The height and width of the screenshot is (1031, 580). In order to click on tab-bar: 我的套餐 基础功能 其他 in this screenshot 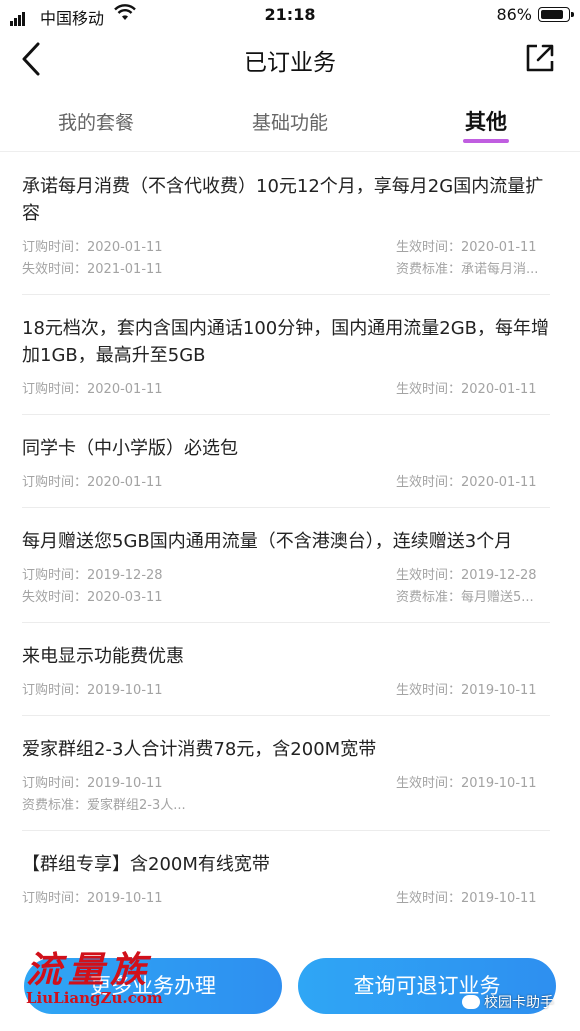, I will do `click(290, 122)`.